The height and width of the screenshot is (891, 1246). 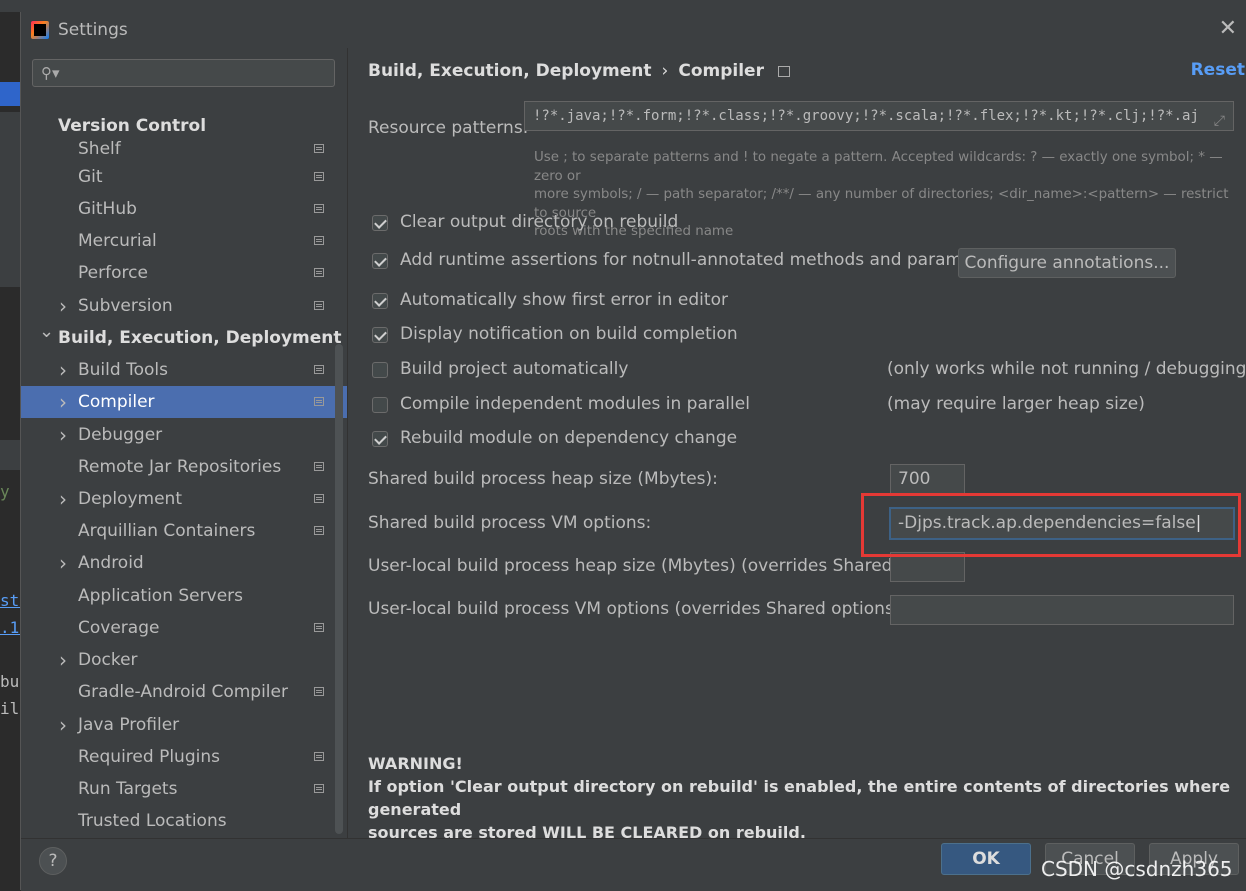 I want to click on checkbox-label: Display notification on build completion, so click(x=569, y=334).